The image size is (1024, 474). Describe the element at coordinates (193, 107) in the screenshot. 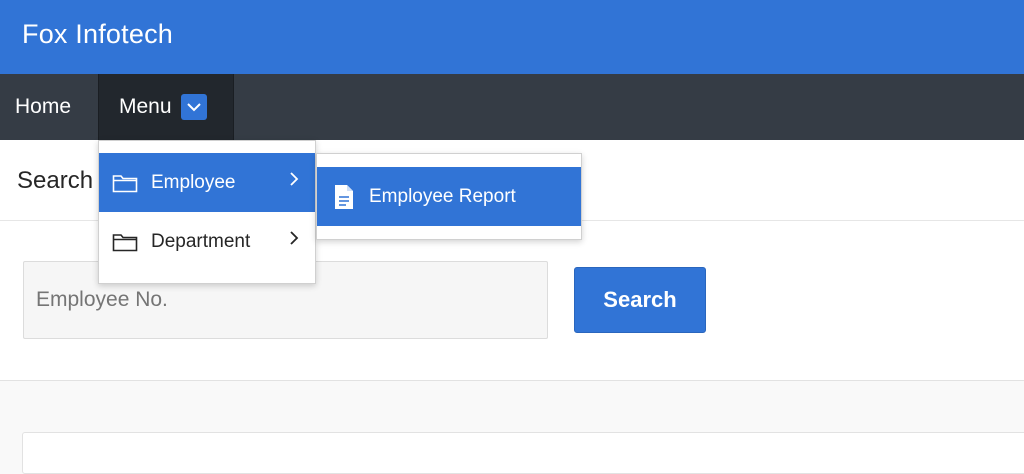

I see `chevron-down-icon` at that location.